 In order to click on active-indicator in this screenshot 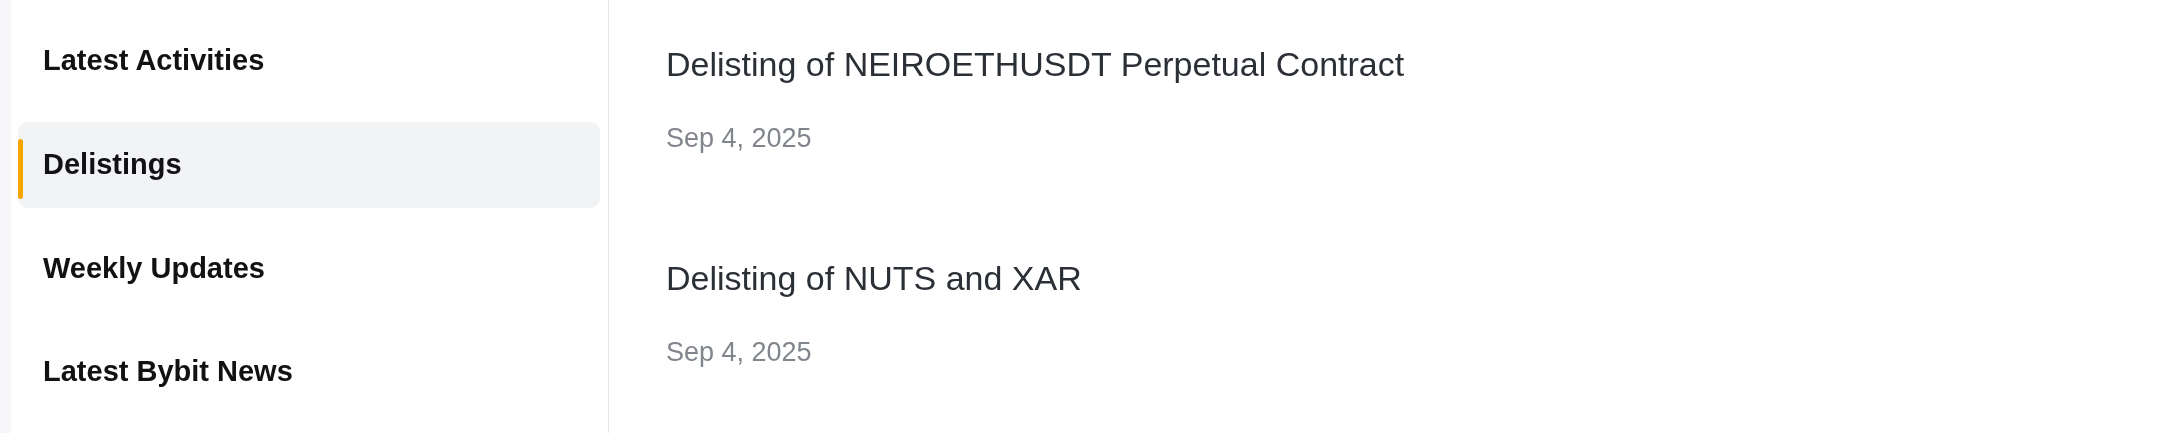, I will do `click(20, 168)`.